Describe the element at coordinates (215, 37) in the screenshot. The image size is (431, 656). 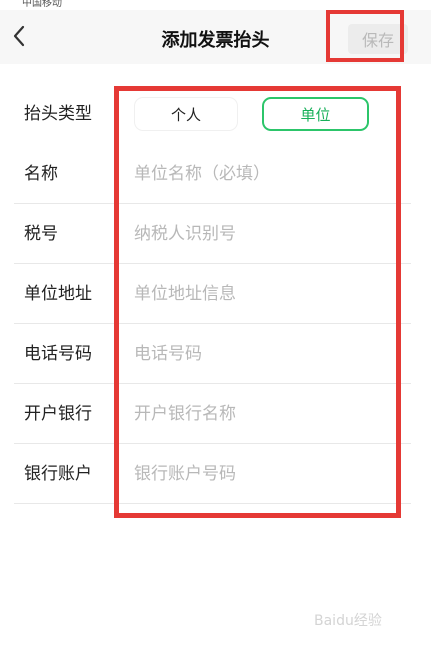
I see `top-bar: 添加发票抬头 保存` at that location.